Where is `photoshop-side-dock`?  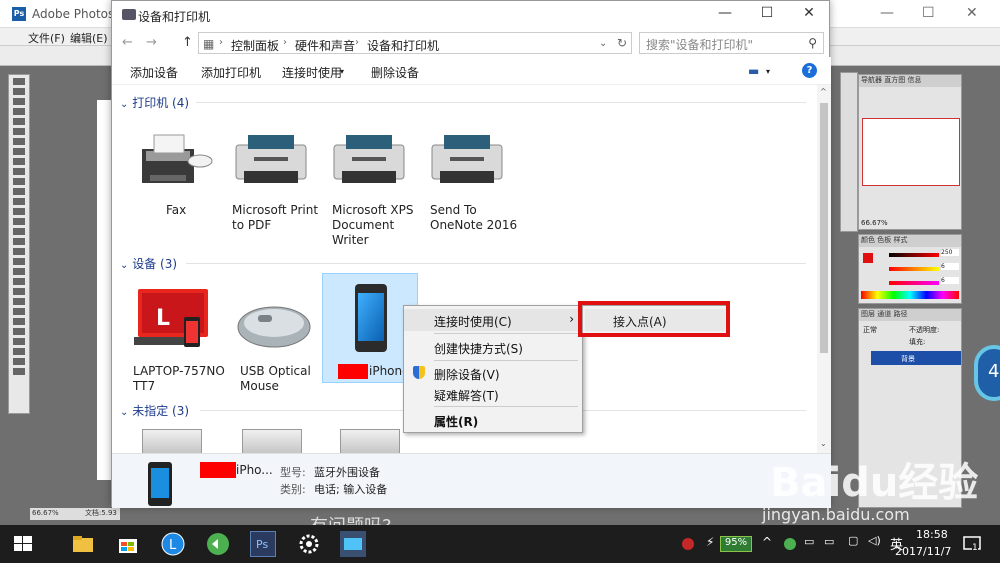
photoshop-side-dock is located at coordinates (849, 152).